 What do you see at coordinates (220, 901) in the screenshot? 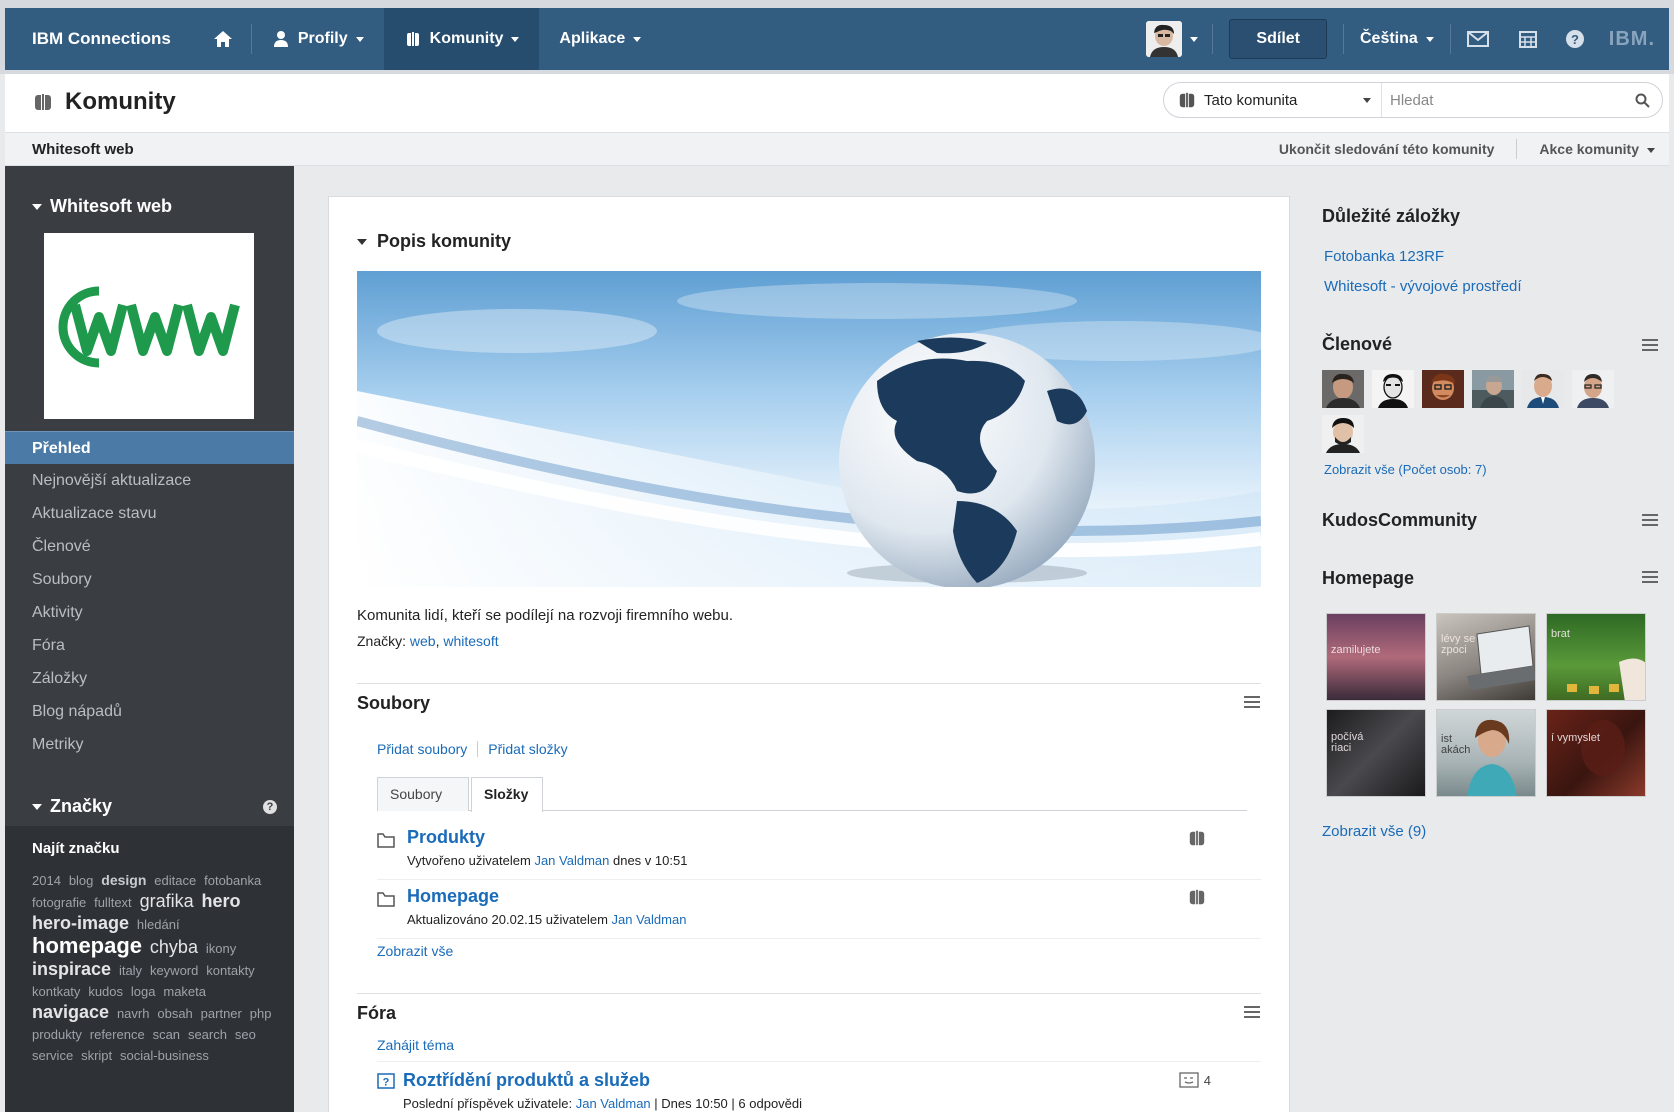
I see `tag-link: hero` at bounding box center [220, 901].